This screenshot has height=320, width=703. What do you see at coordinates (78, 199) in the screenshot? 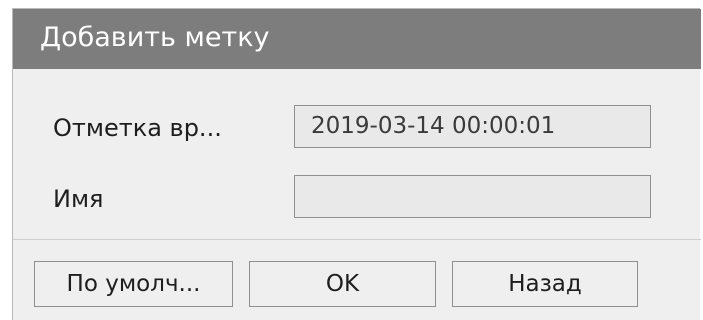
I see `name-label: Имя` at bounding box center [78, 199].